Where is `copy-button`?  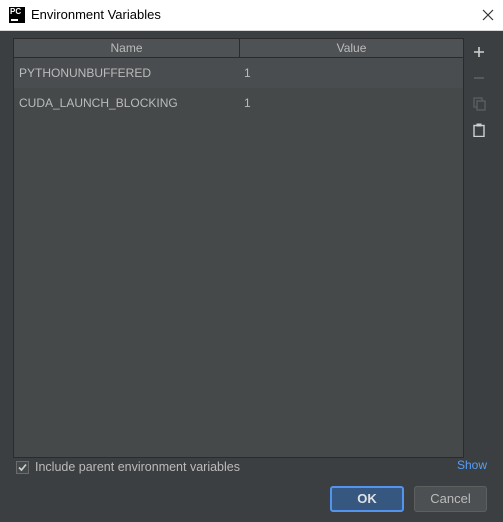 copy-button is located at coordinates (479, 104).